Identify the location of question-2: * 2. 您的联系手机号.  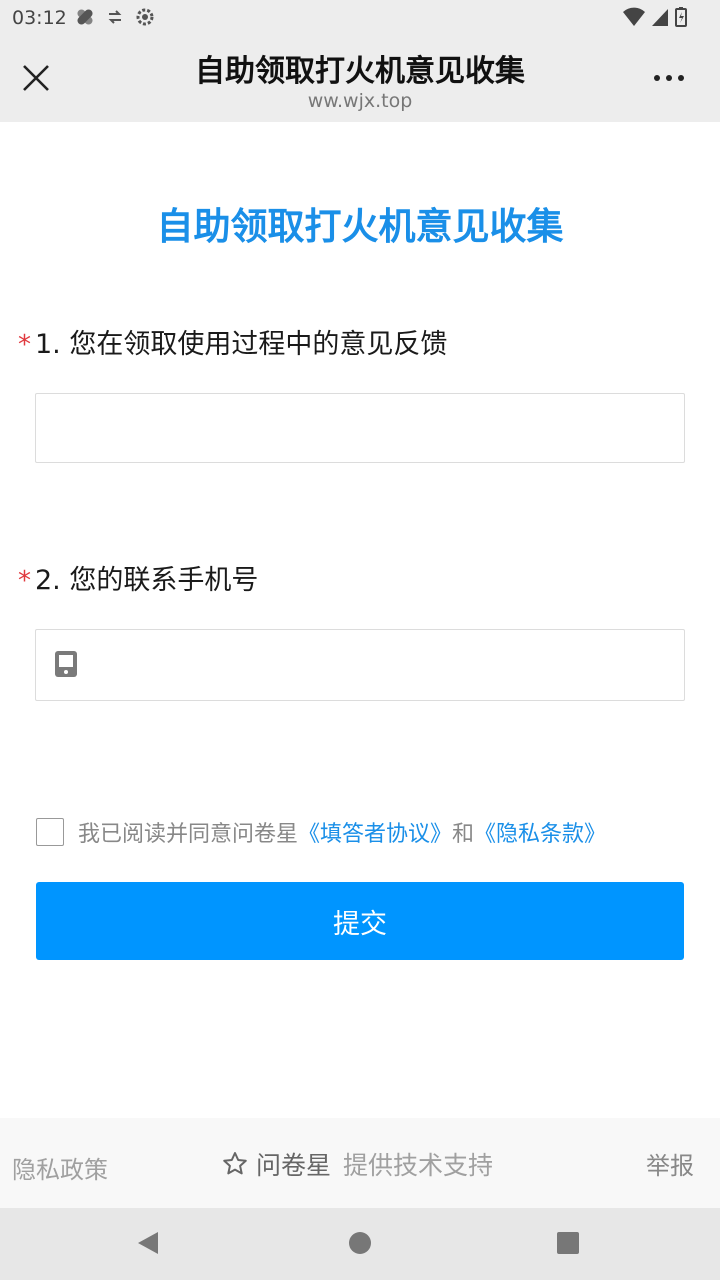
(138, 577).